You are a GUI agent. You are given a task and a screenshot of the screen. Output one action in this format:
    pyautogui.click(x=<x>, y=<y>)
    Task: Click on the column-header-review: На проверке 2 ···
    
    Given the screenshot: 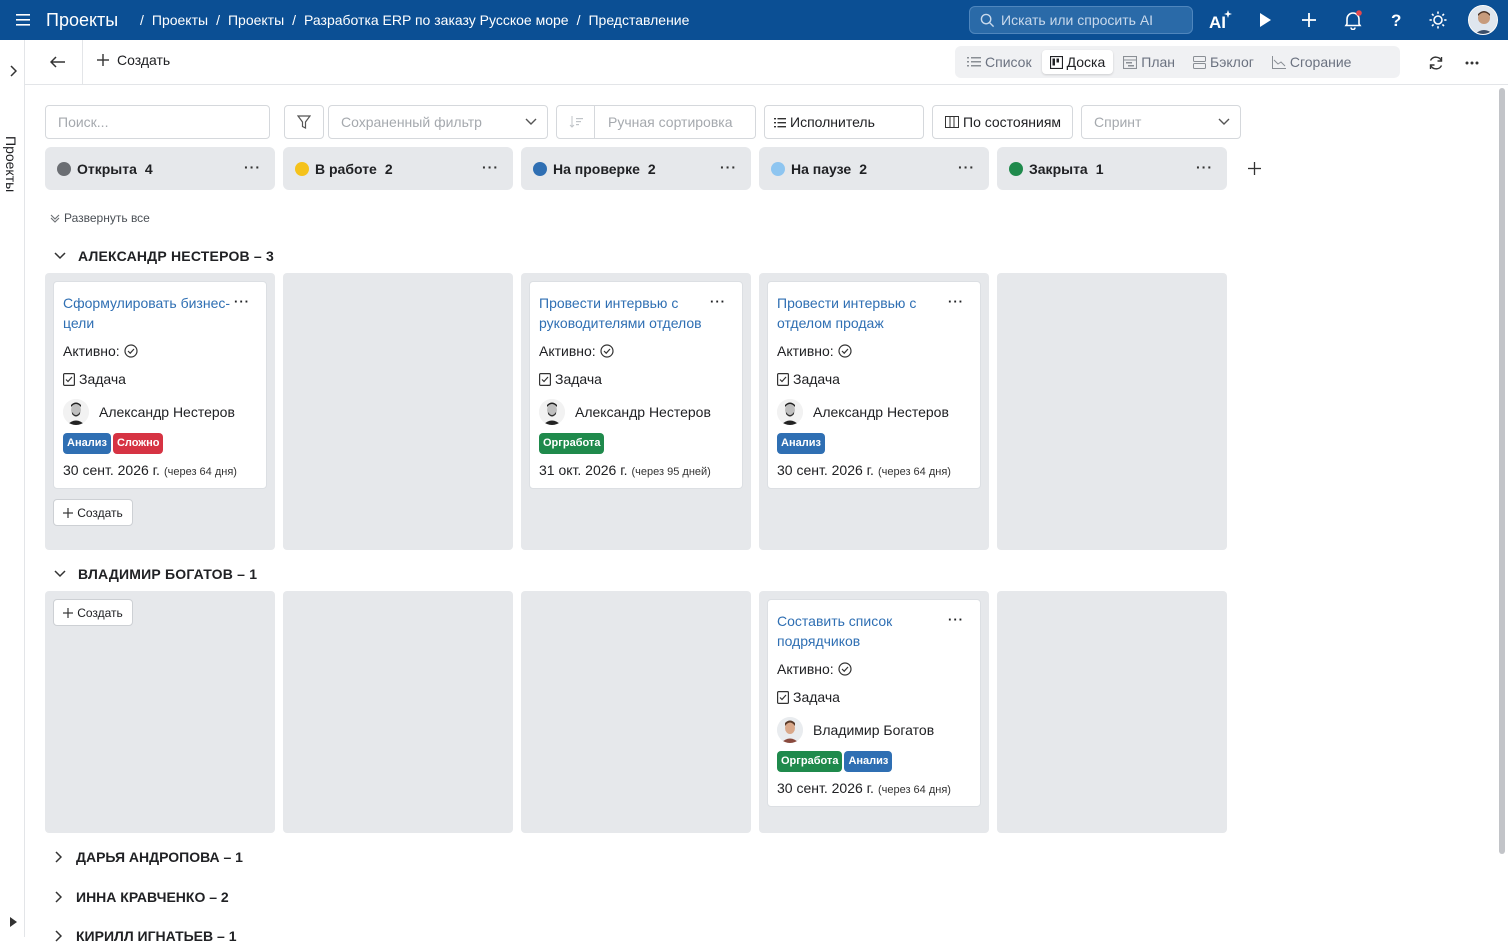 What is the action you would take?
    pyautogui.click(x=636, y=168)
    